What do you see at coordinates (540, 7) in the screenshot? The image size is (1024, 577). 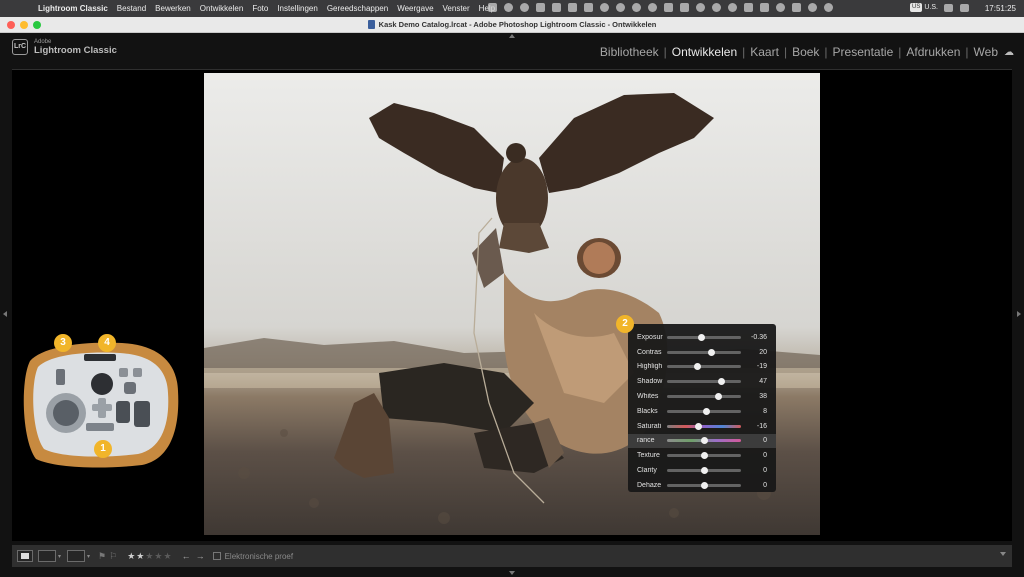 I see `tray-slack-icon` at bounding box center [540, 7].